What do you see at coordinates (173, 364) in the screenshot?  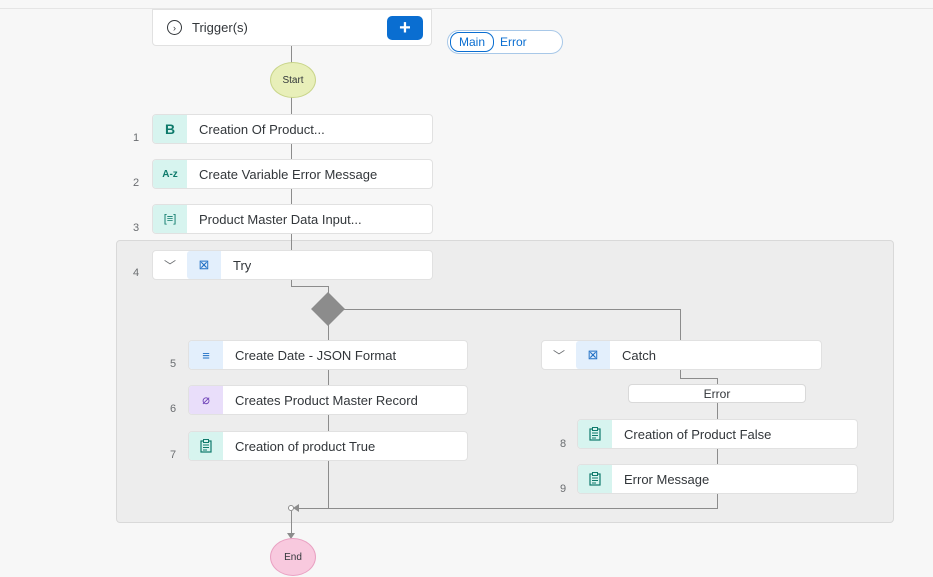 I see `step-number: 5` at bounding box center [173, 364].